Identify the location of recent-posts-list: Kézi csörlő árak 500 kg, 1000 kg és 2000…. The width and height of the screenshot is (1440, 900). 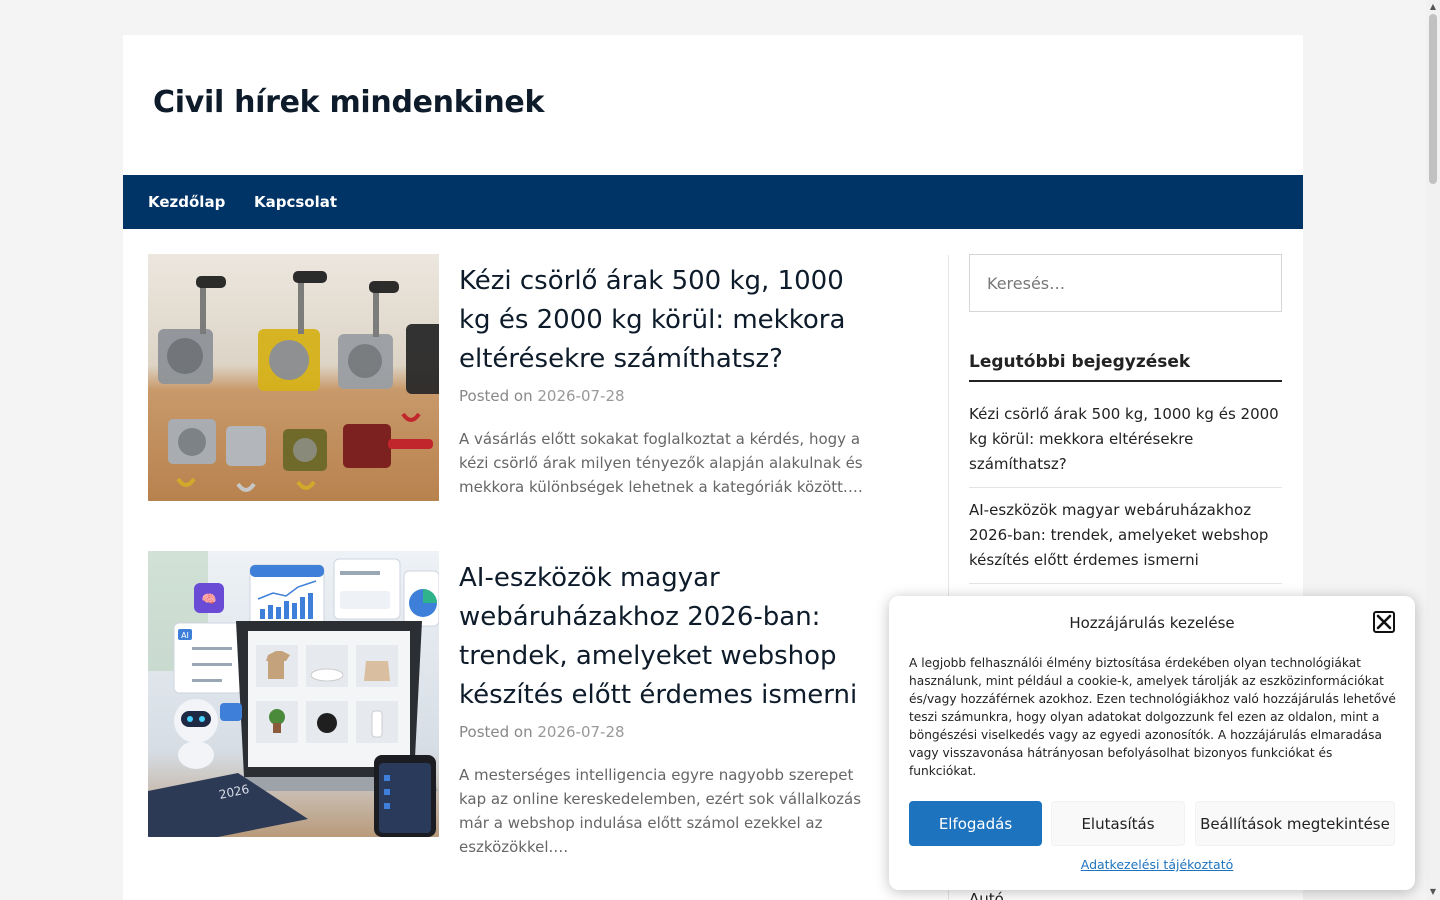
(1125, 505).